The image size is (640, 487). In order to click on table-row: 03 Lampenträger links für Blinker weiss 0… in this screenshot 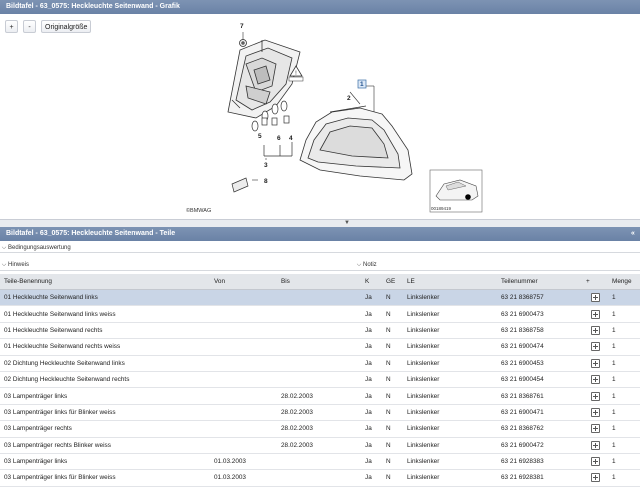, I will do `click(320, 478)`.